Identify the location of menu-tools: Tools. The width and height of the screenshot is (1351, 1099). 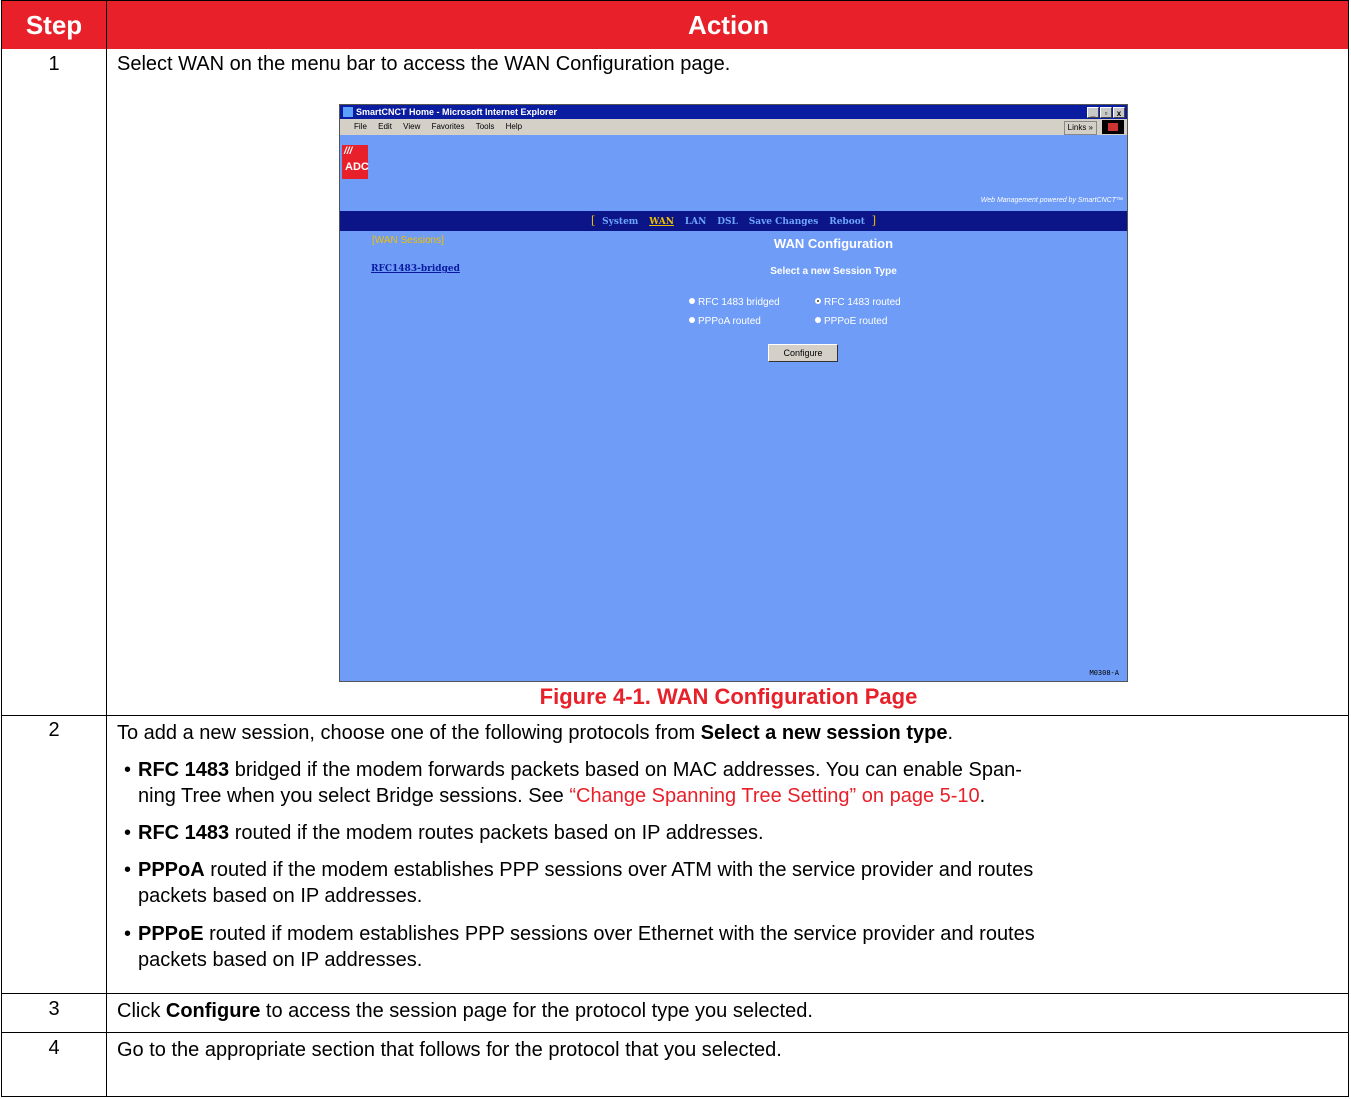
(485, 126).